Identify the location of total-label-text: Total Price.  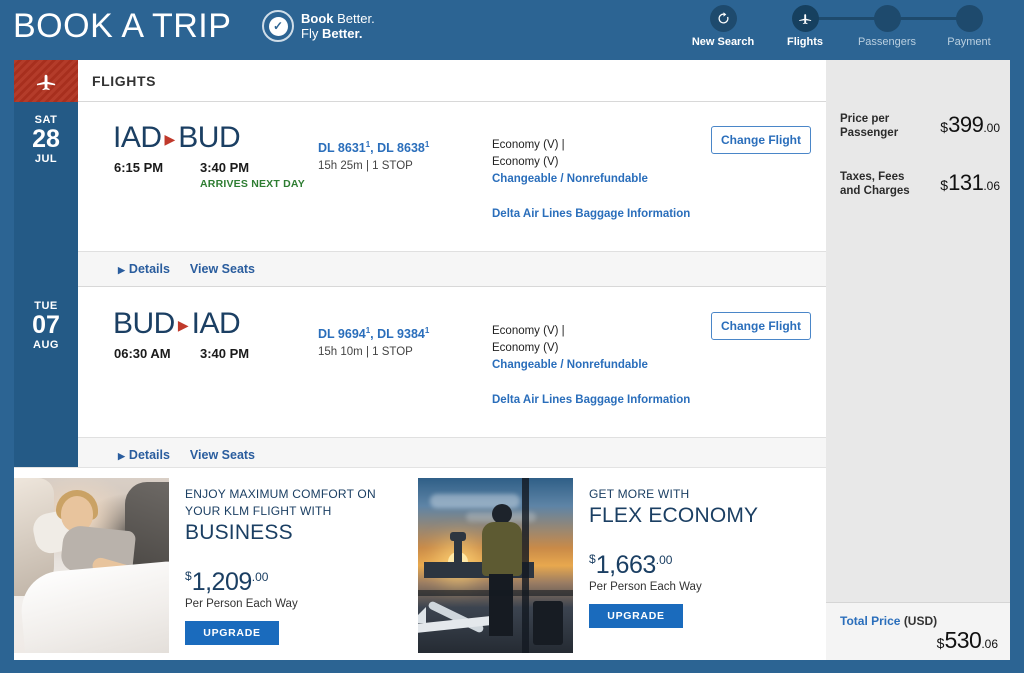
(870, 621).